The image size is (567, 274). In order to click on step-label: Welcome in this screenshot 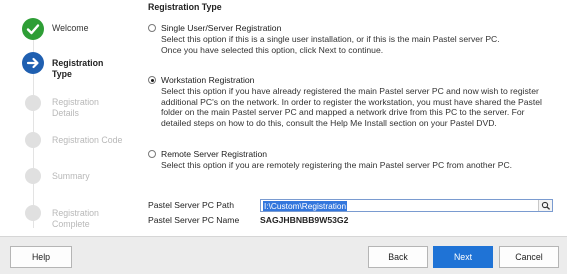, I will do `click(70, 28)`.